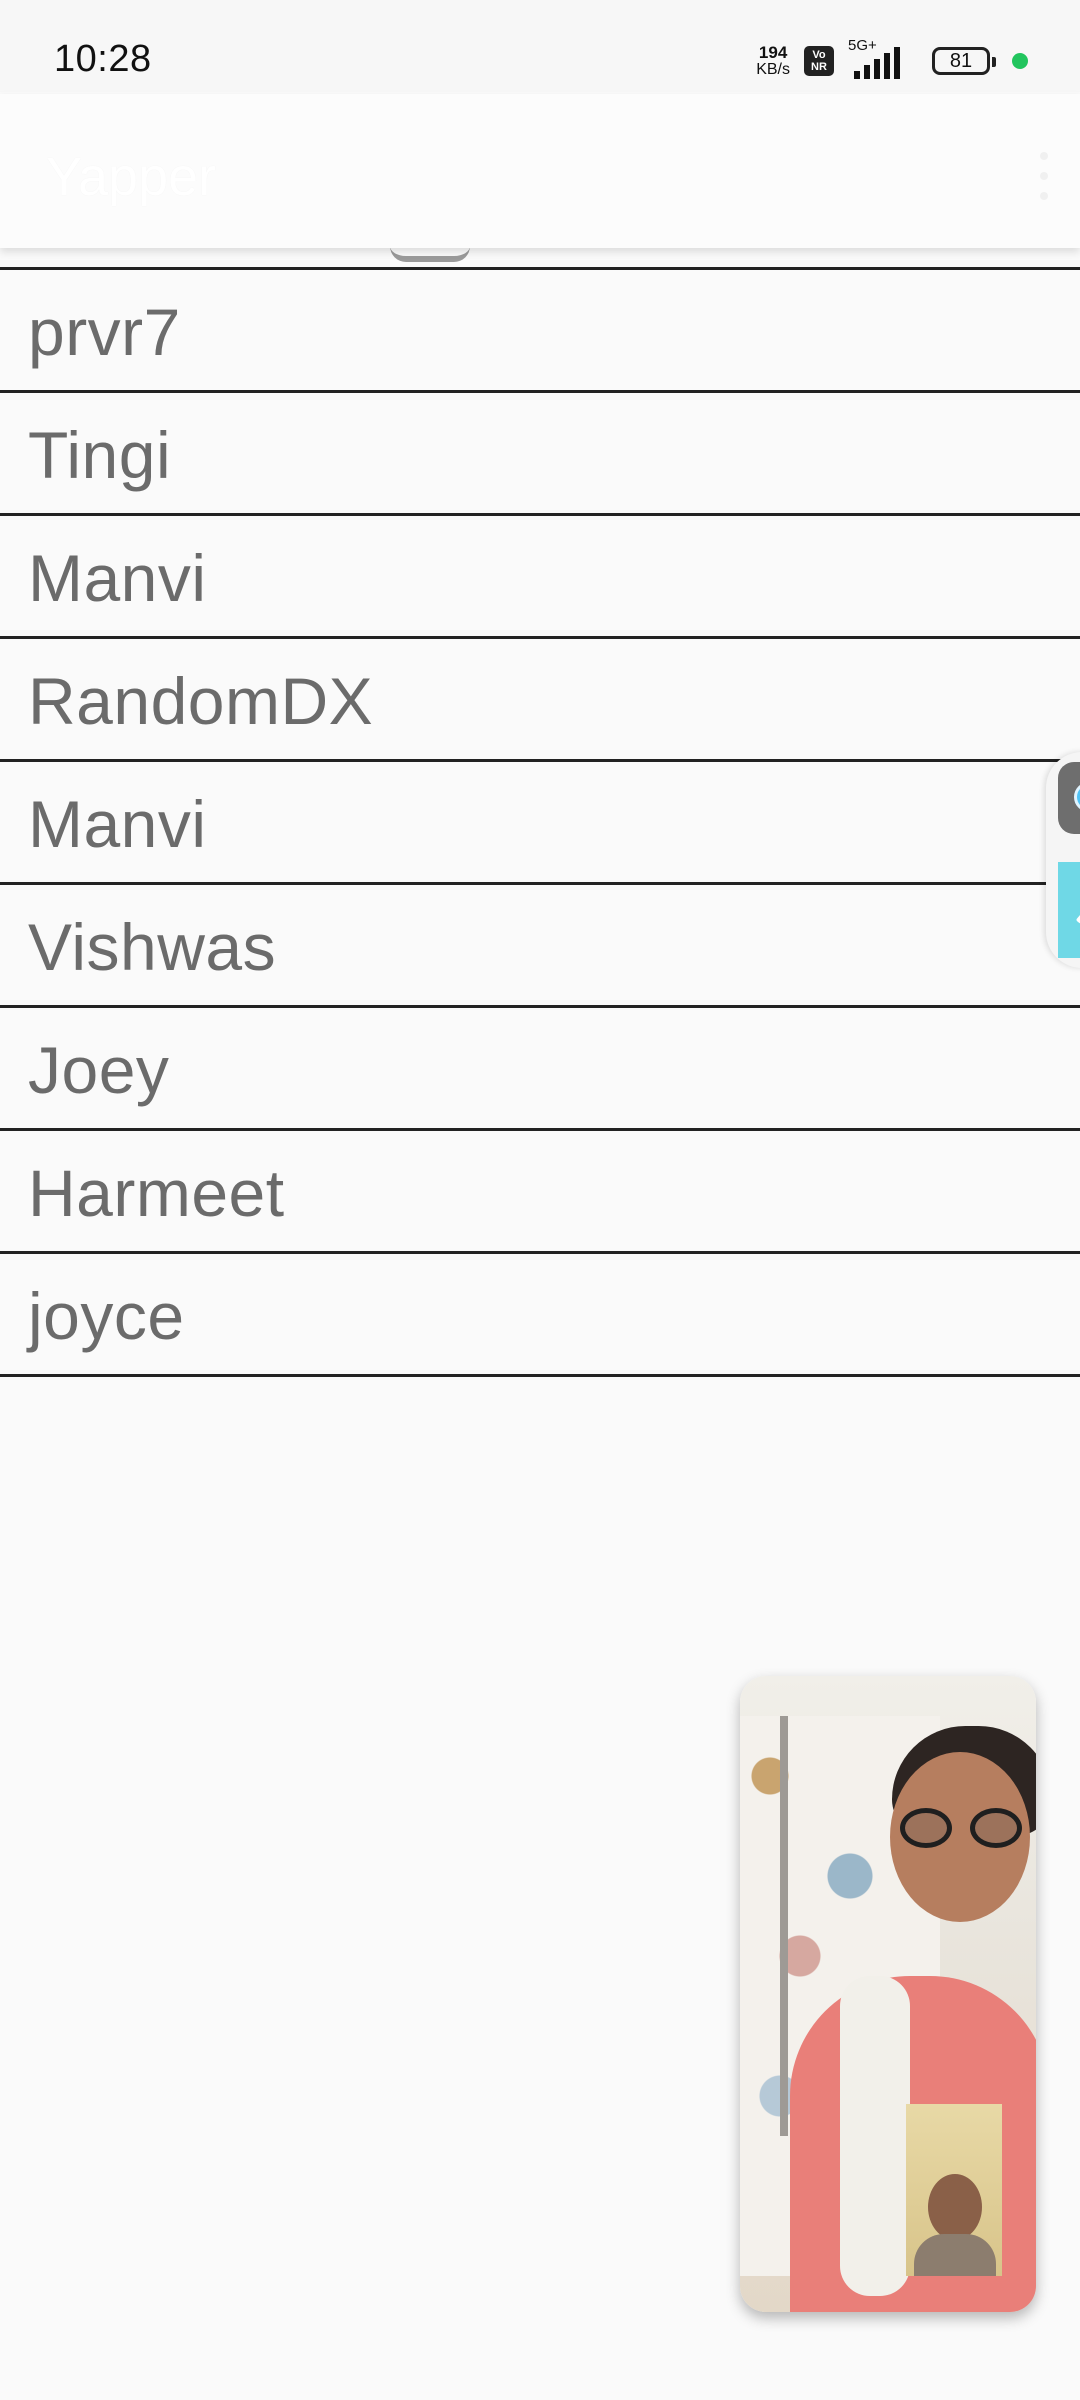  I want to click on network-speed: 194 KB/s, so click(773, 61).